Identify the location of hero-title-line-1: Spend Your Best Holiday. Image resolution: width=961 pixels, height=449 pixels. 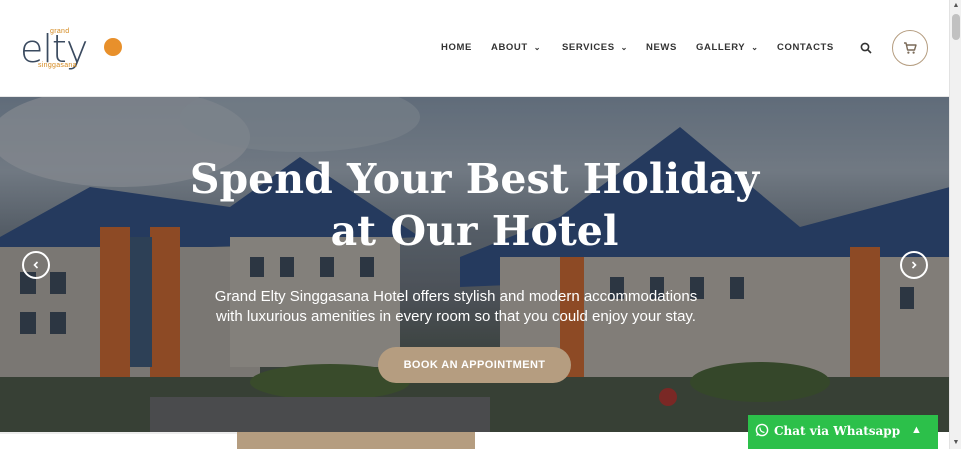
(474, 179).